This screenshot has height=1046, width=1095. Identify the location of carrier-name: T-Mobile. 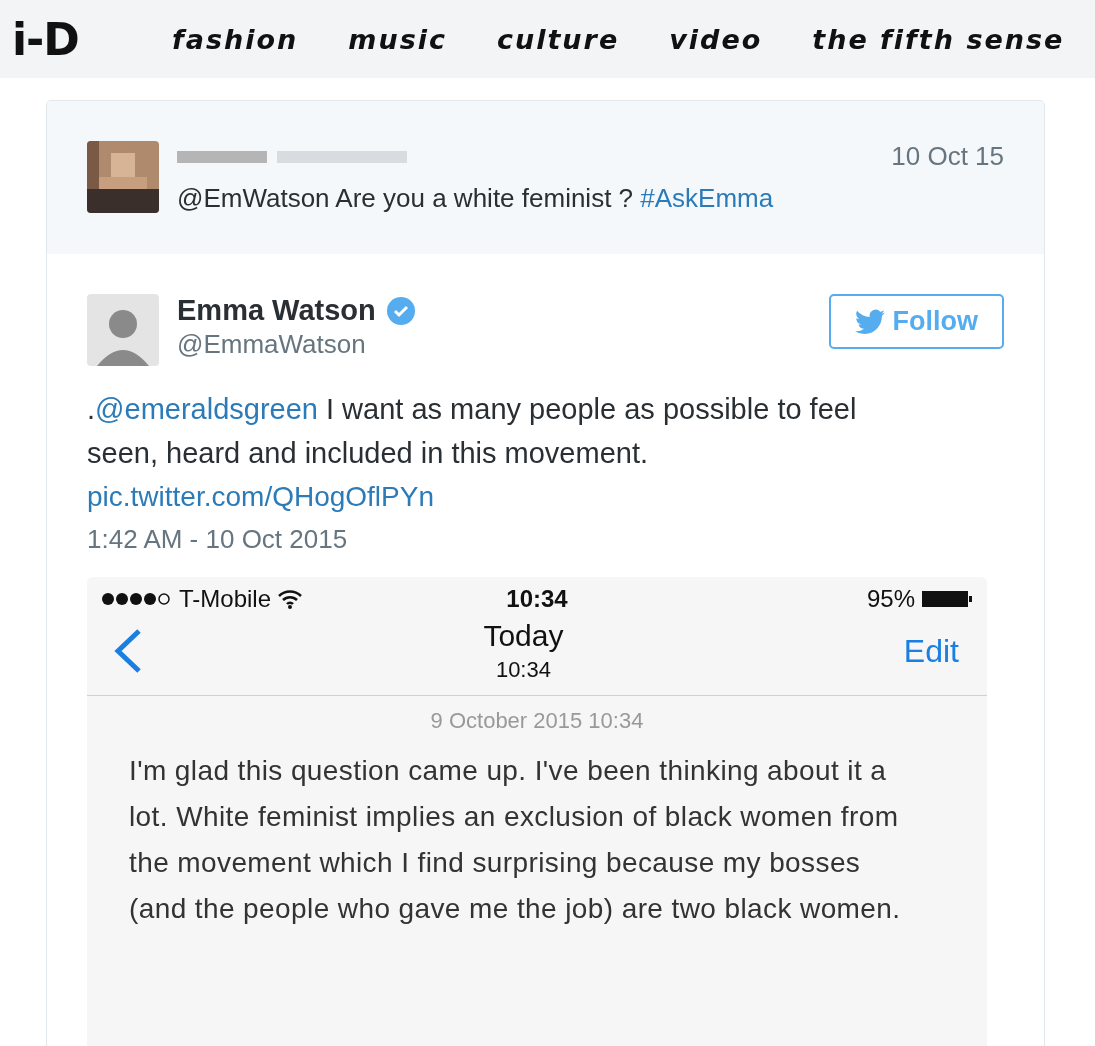
(225, 599).